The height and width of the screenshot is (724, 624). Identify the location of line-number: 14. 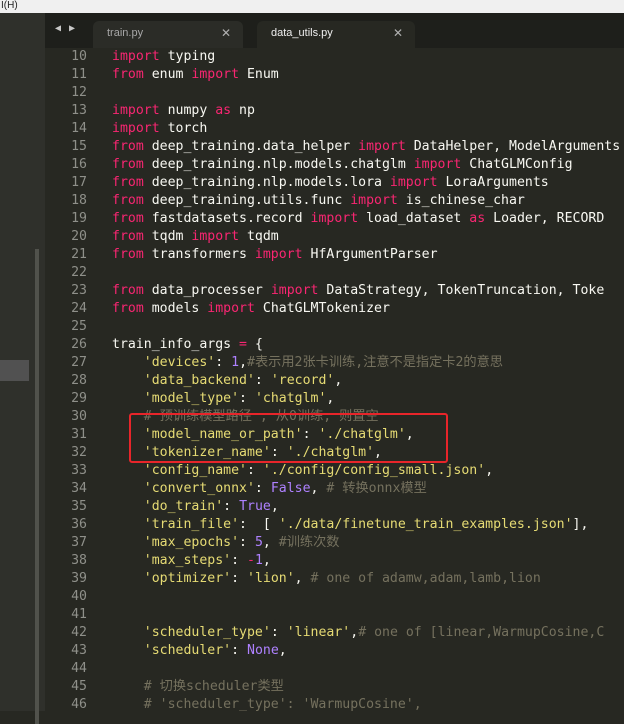
(79, 128).